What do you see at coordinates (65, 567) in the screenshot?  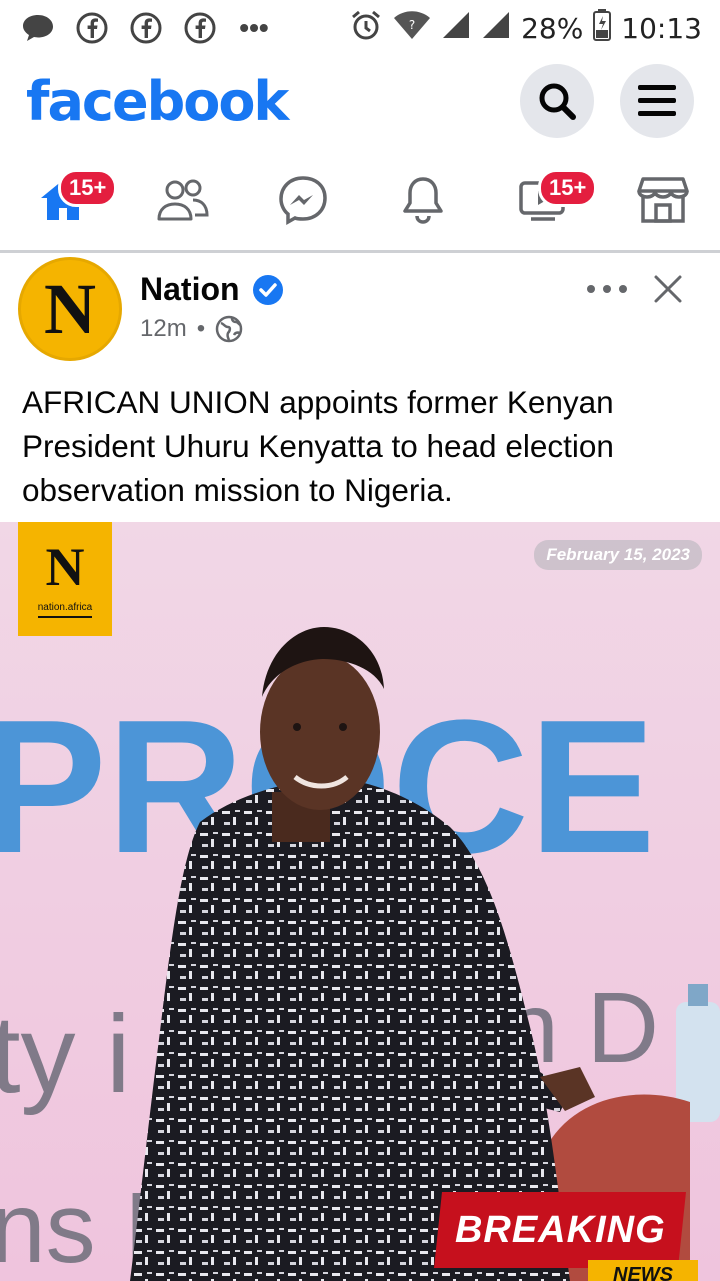 I see `logo-letter: N` at bounding box center [65, 567].